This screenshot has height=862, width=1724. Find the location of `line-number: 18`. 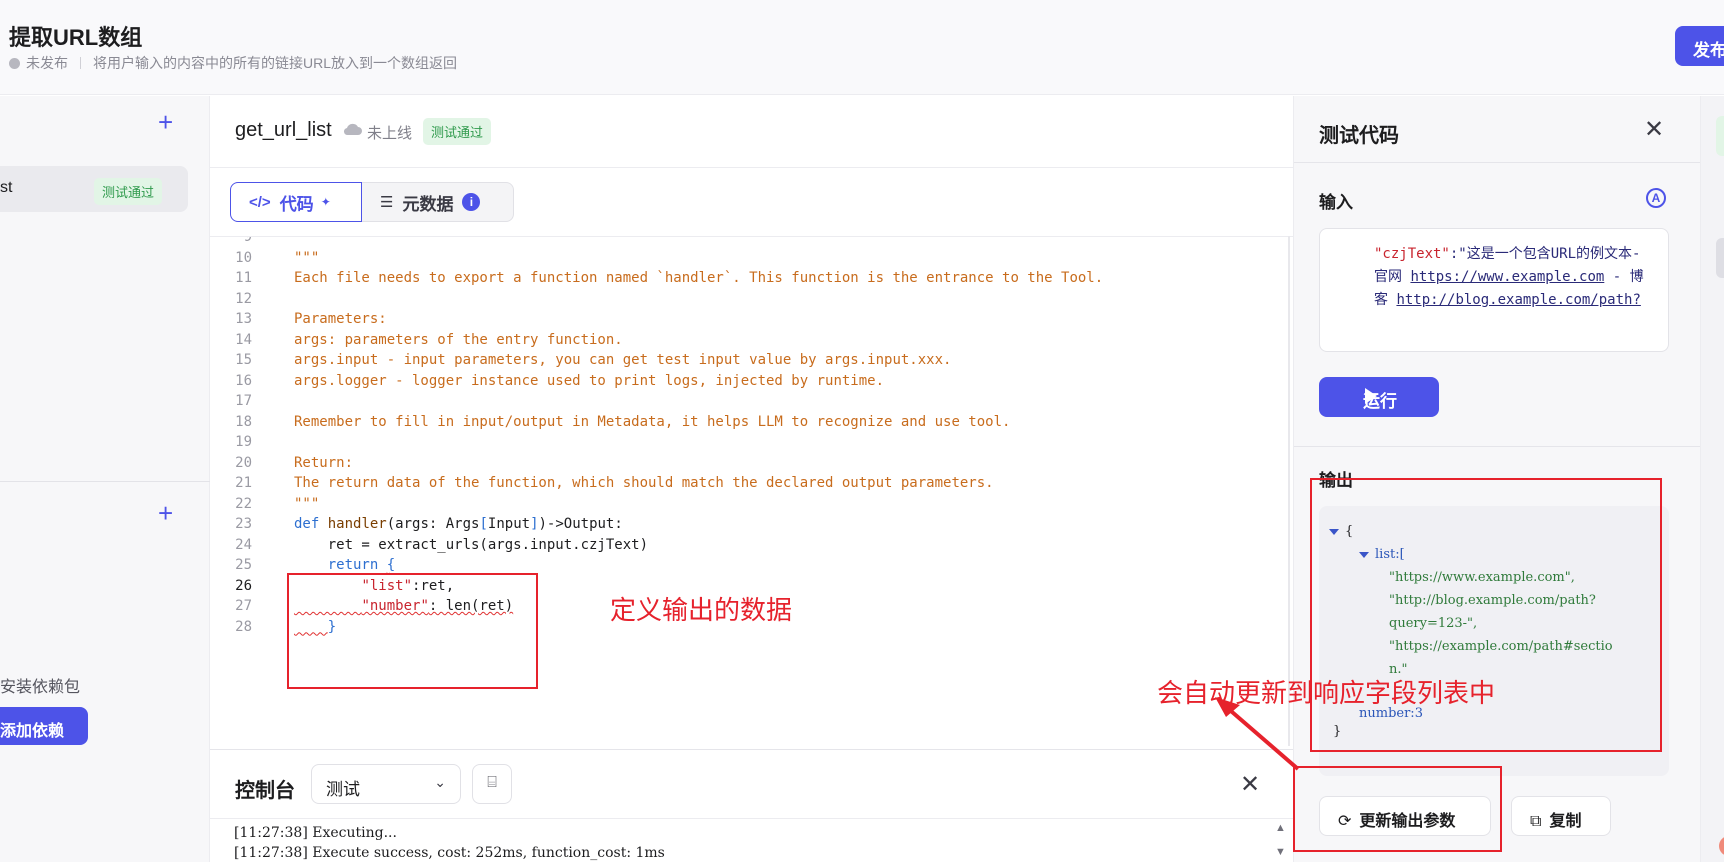

line-number: 18 is located at coordinates (243, 421).